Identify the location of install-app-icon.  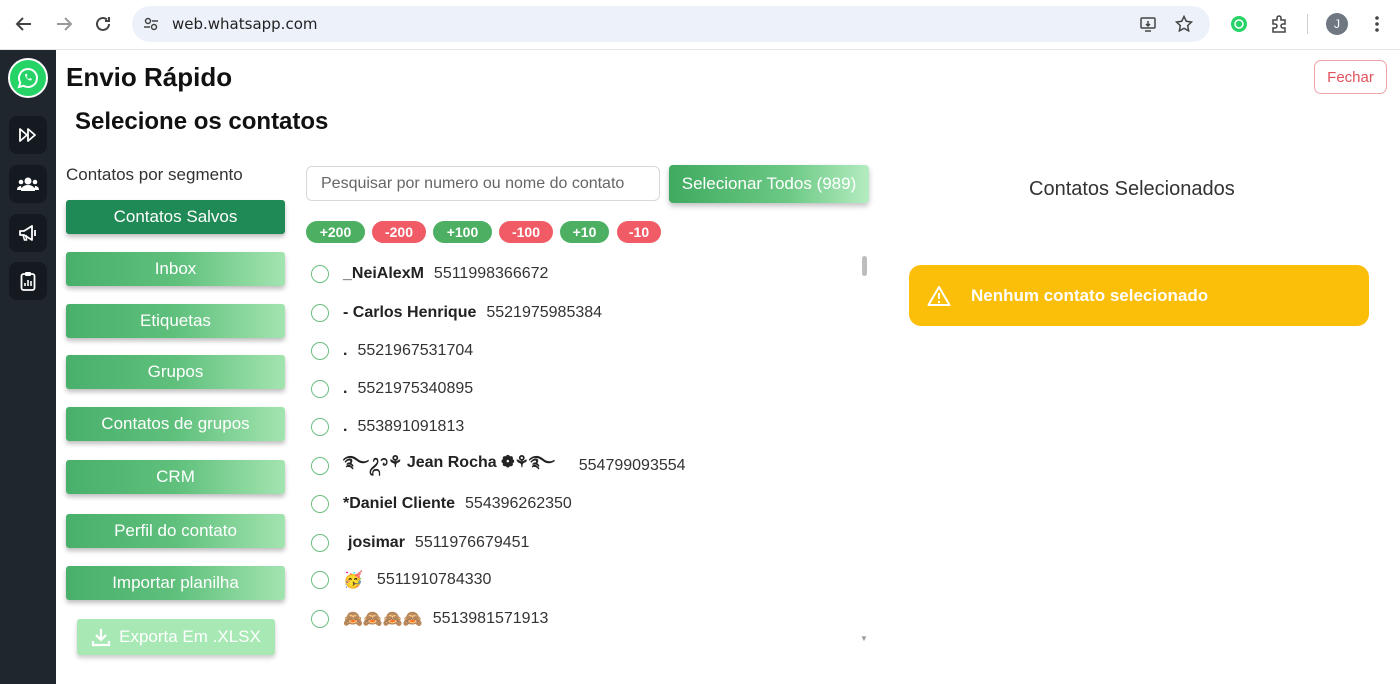
(1148, 24).